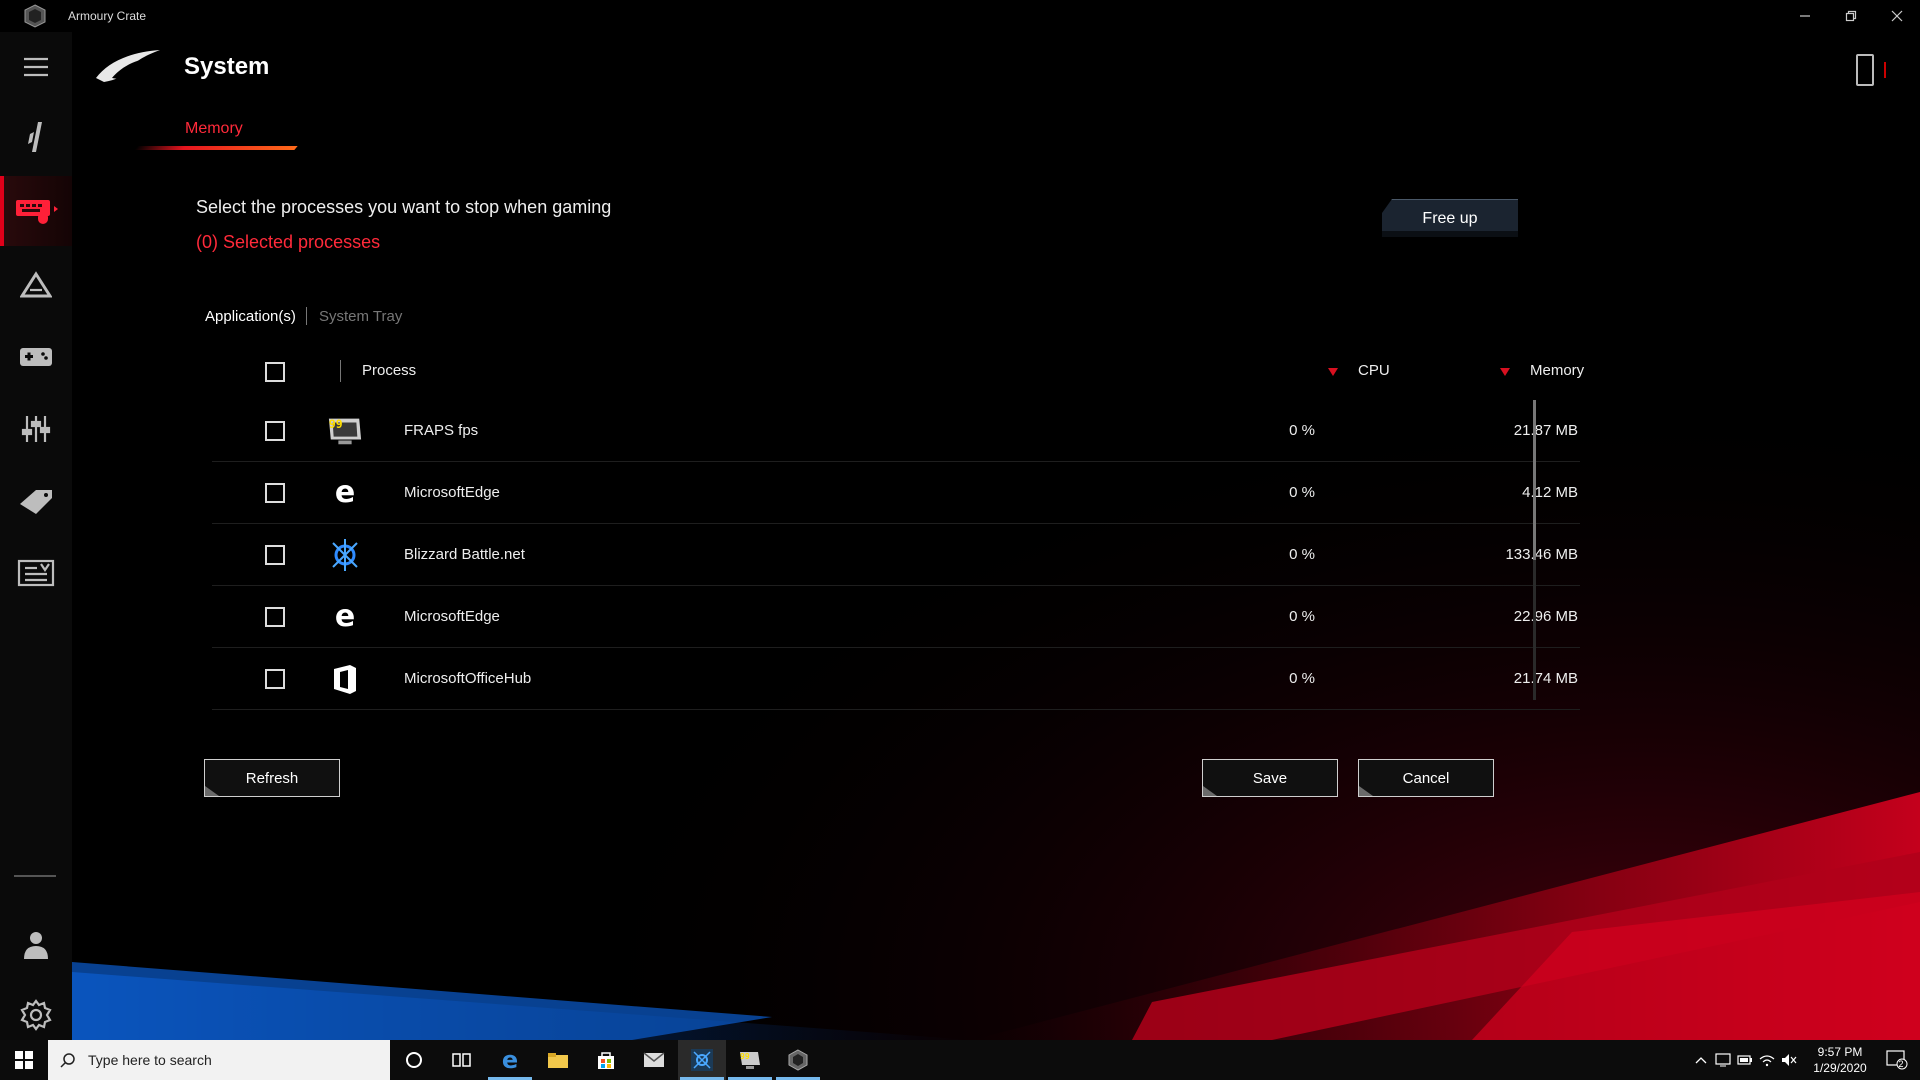  I want to click on tab-memory: Memory, so click(214, 129).